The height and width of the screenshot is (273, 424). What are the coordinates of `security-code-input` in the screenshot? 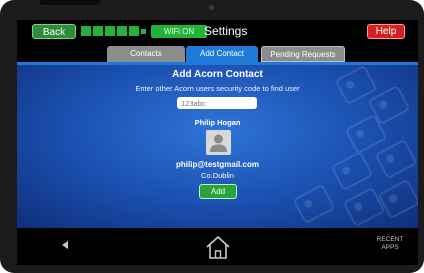 It's located at (217, 103).